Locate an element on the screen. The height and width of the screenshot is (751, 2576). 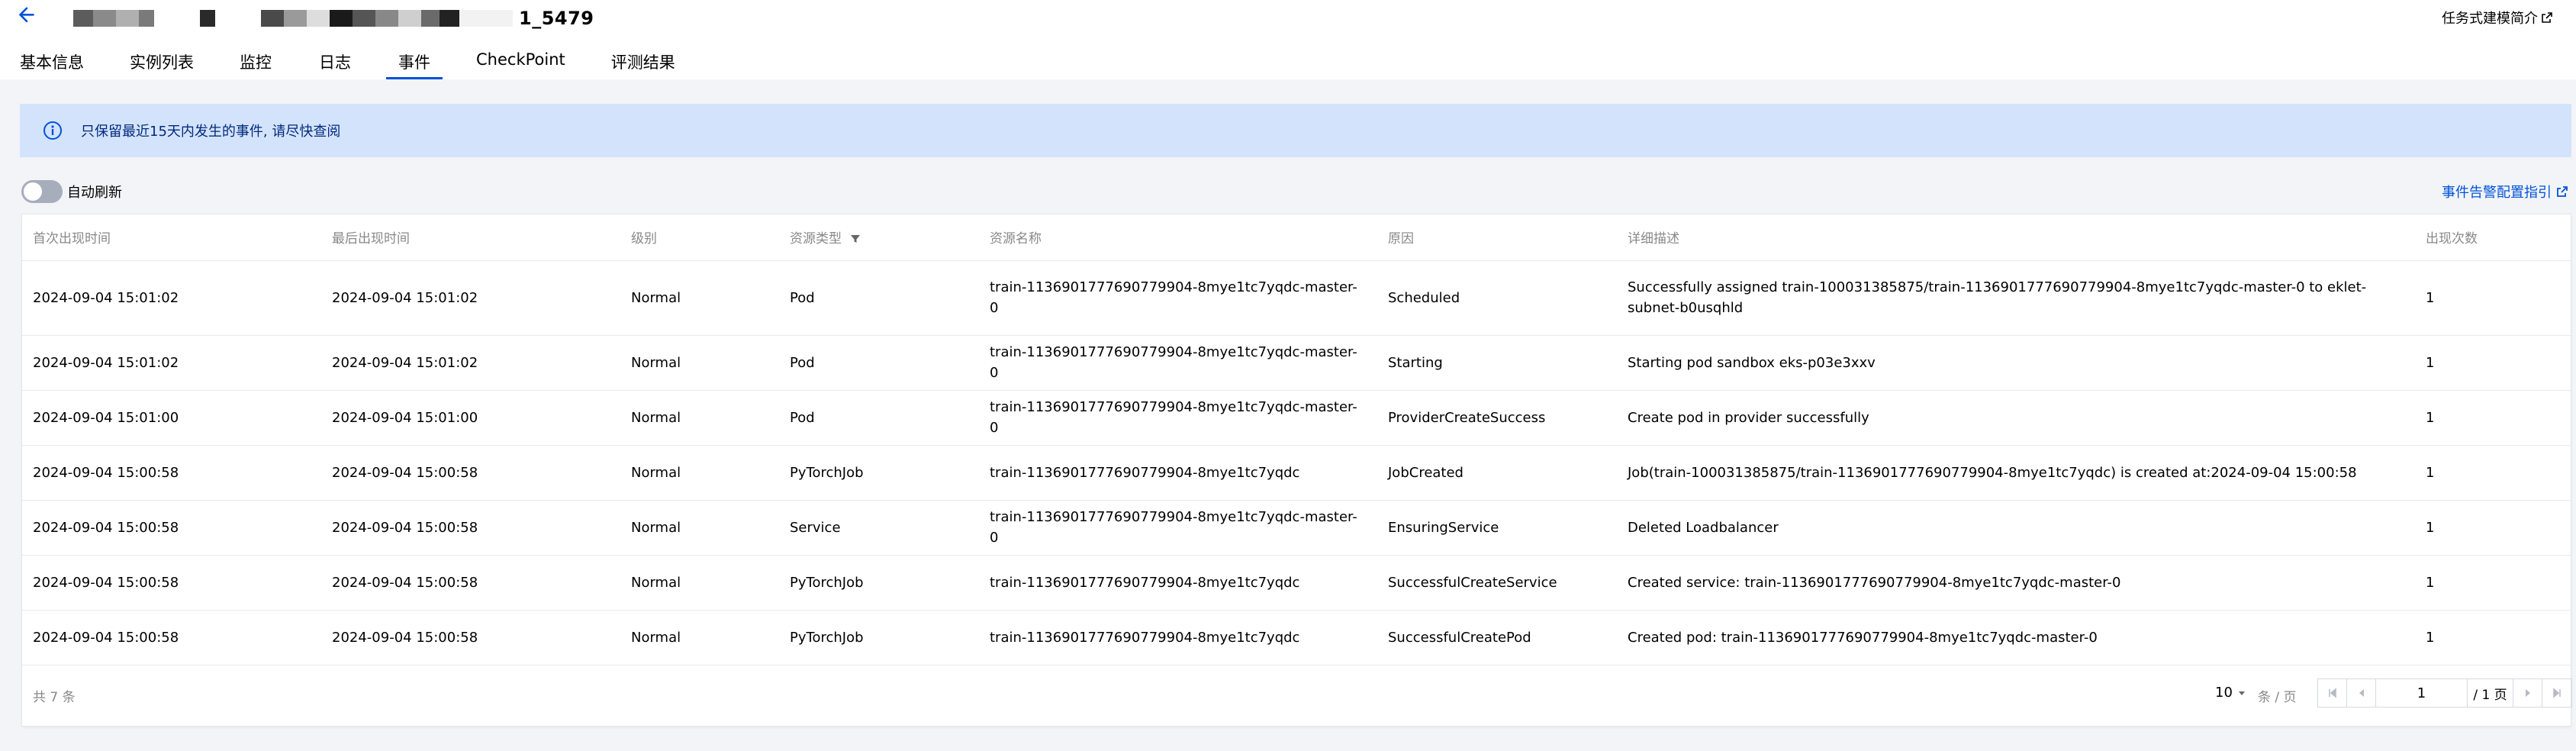
col-resource-name: 资源名称 is located at coordinates (1178, 237).